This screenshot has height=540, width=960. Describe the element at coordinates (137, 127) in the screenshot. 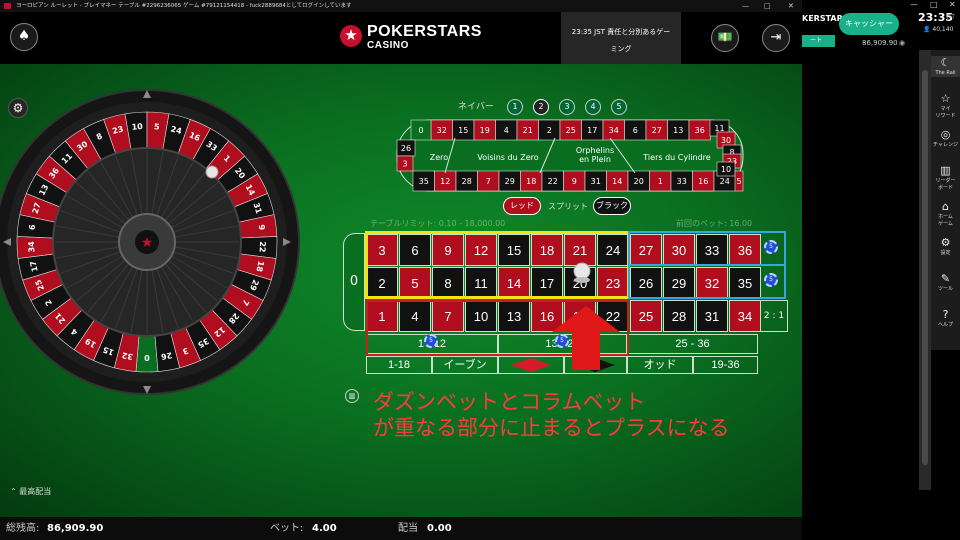

I see `wheel-pocket-number: 10` at that location.